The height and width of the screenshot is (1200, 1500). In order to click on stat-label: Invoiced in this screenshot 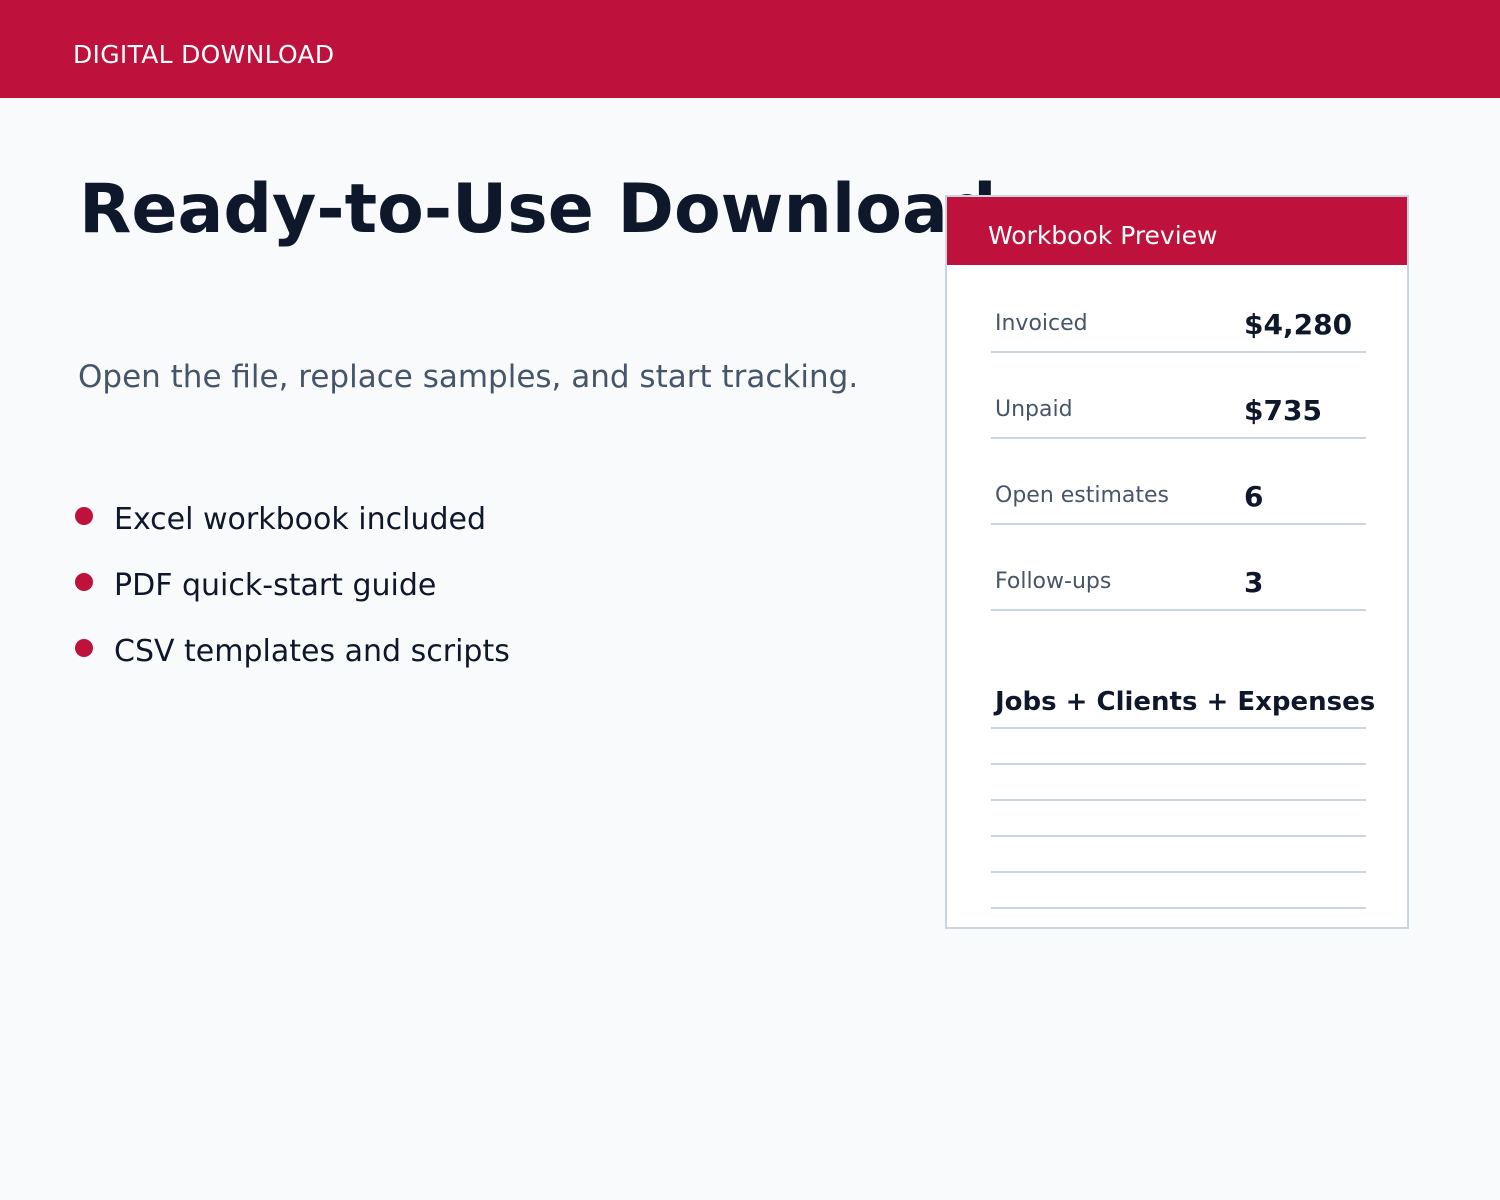, I will do `click(1041, 323)`.